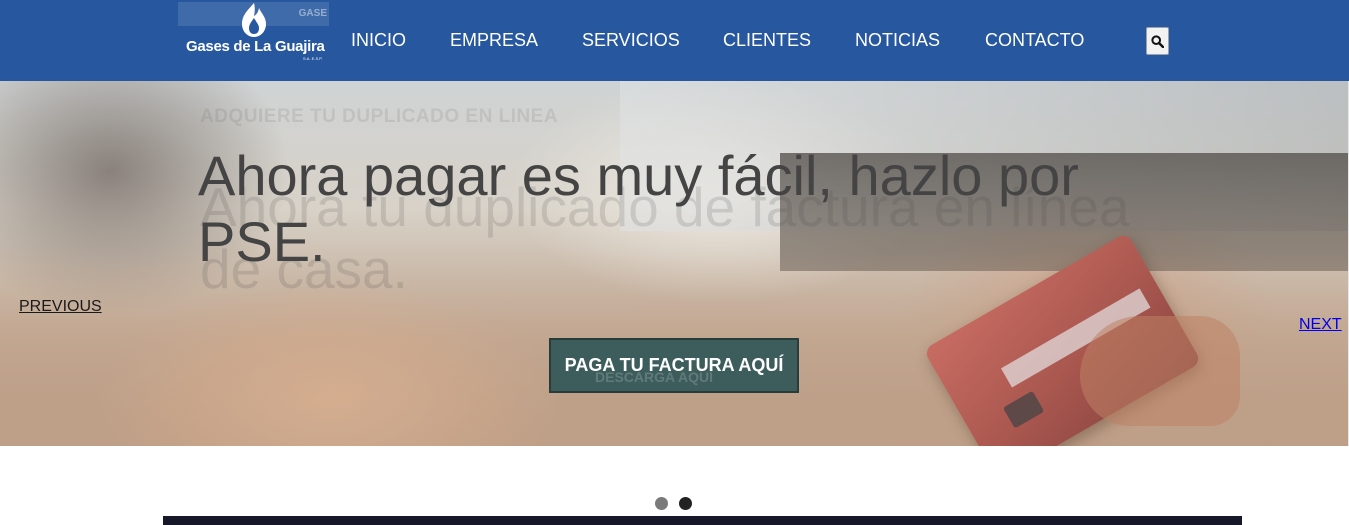 Image resolution: width=1349 pixels, height=525 pixels. Describe the element at coordinates (313, 58) in the screenshot. I see `logo-subtext: S.A. E.S.P.` at that location.